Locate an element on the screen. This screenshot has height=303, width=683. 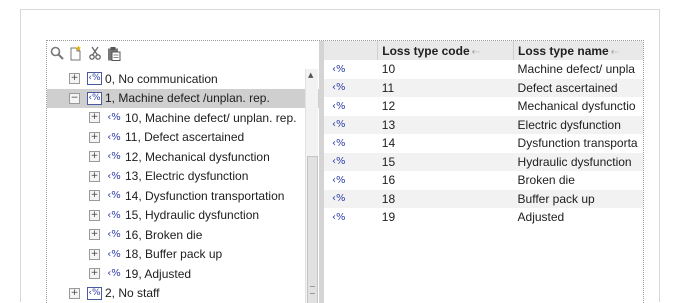
tree-toolbar is located at coordinates (85, 53).